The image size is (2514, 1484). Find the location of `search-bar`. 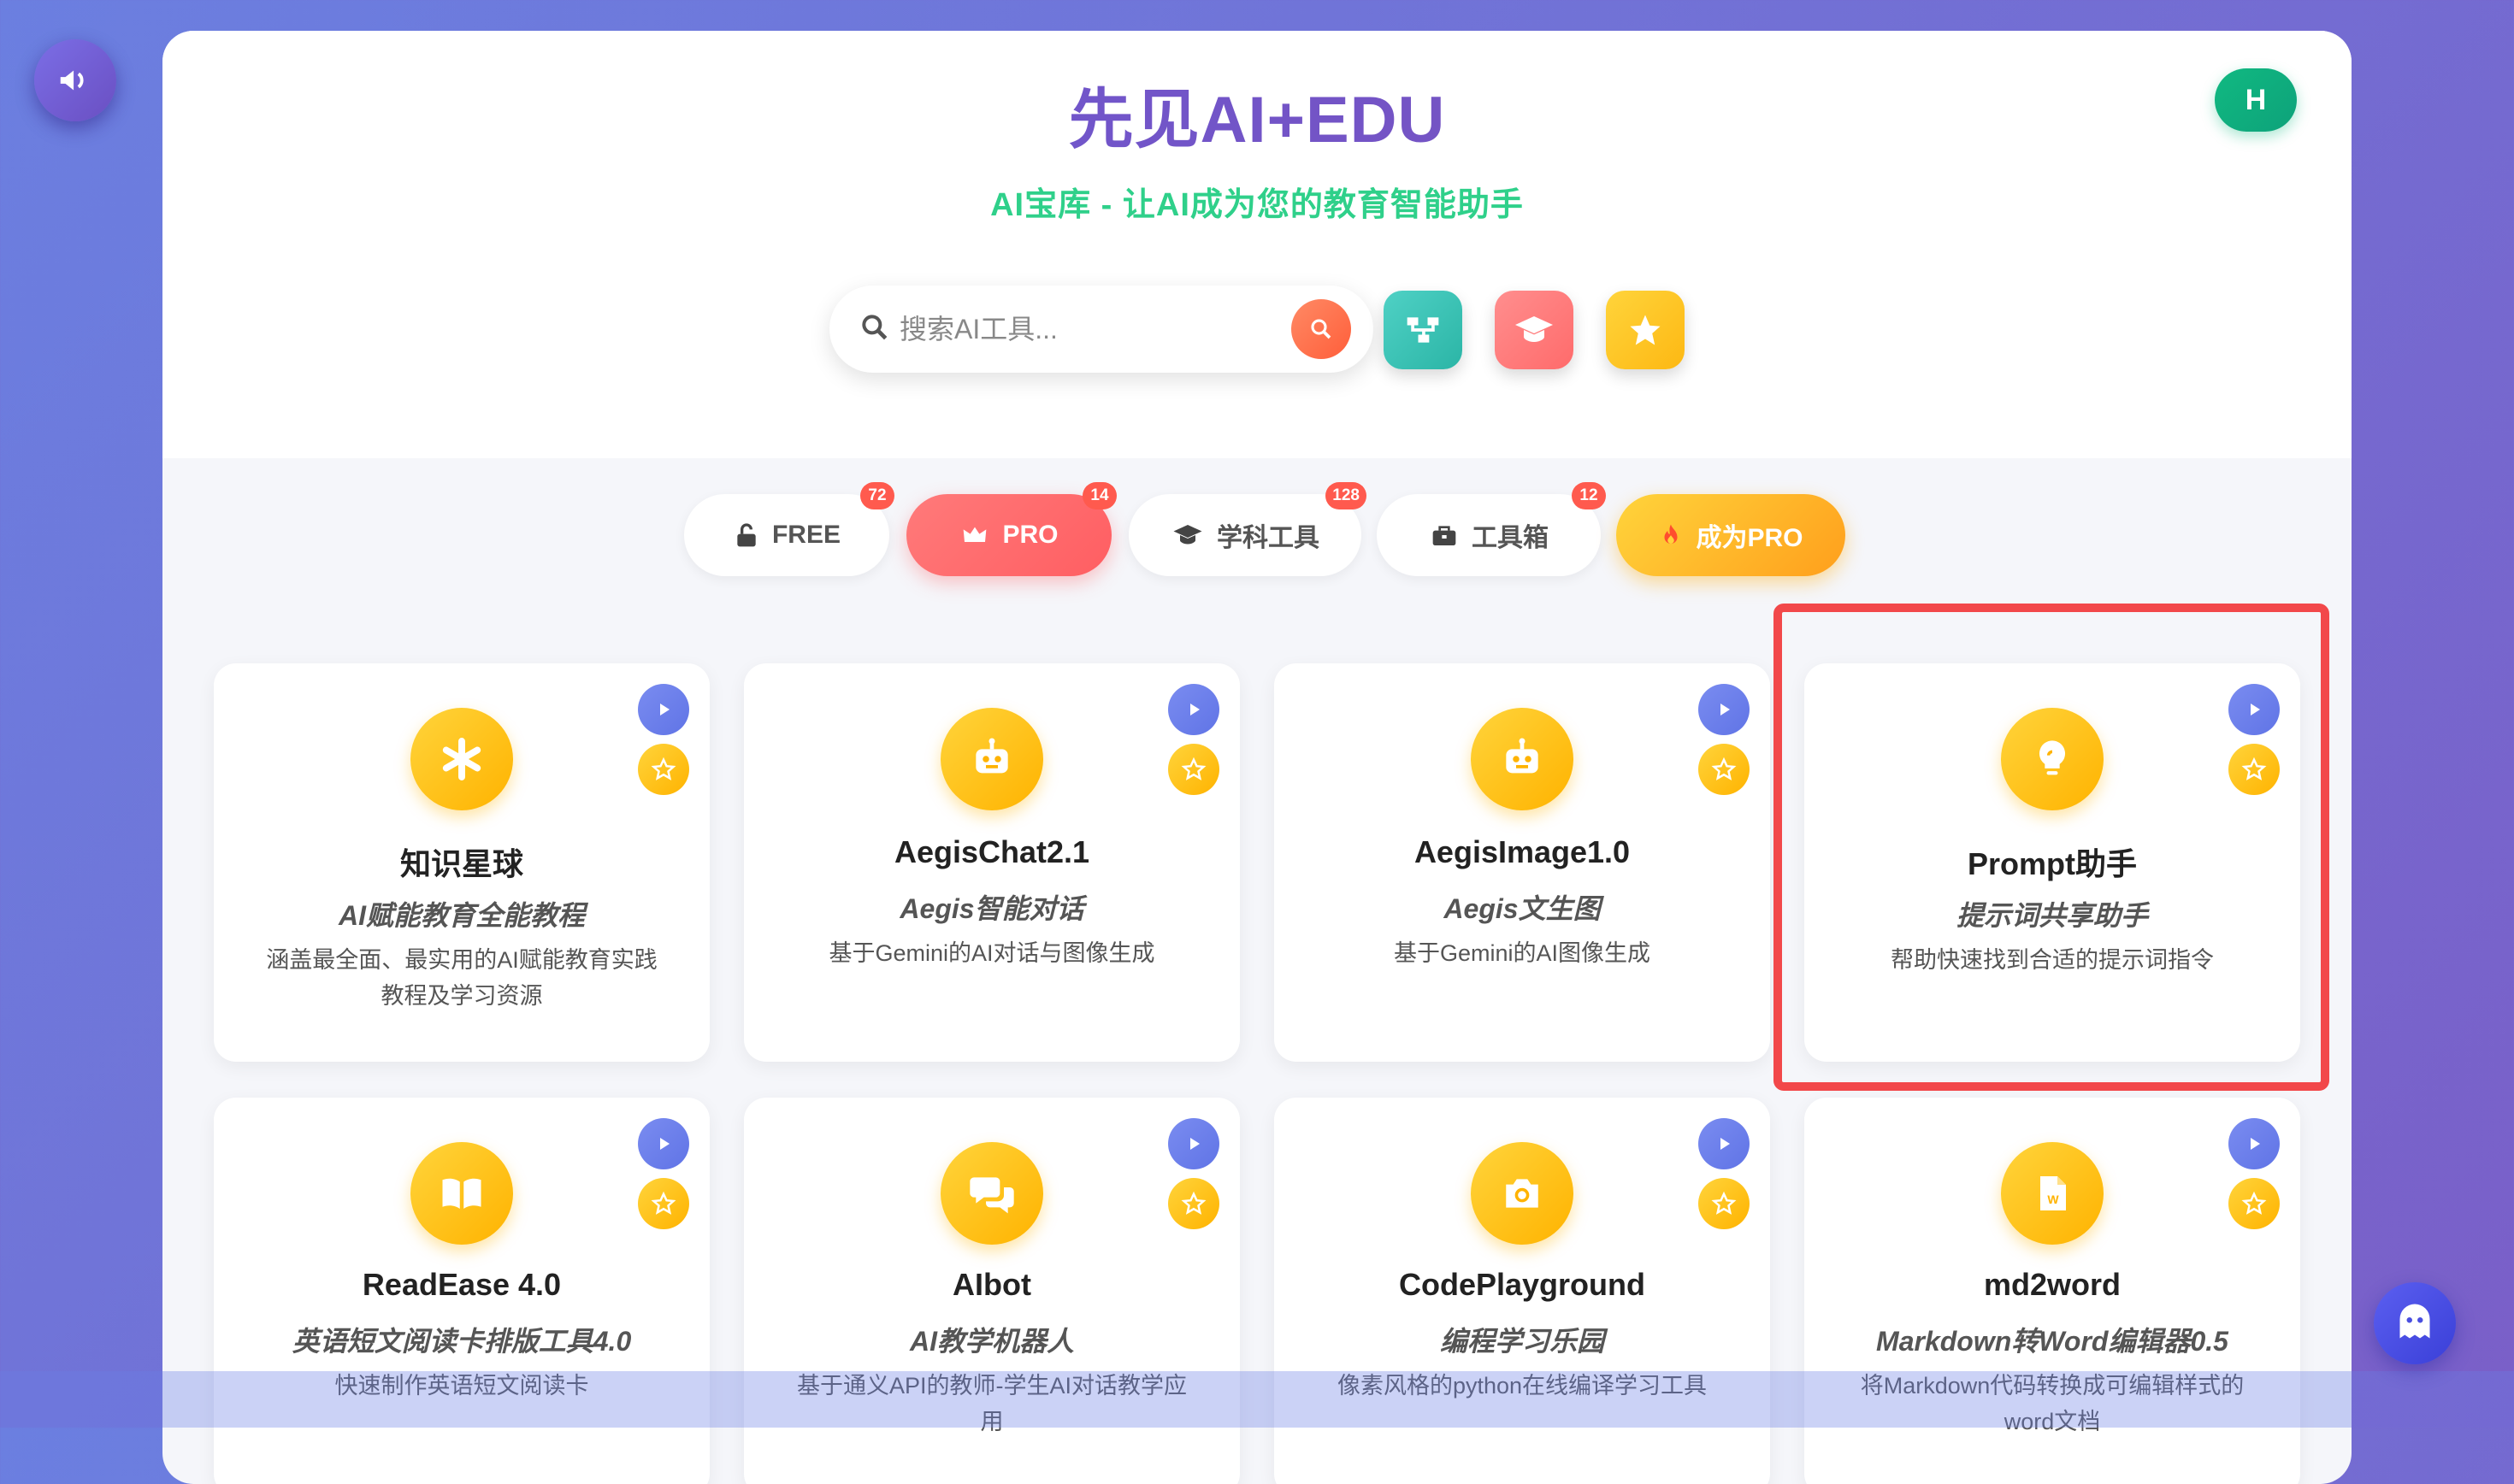

search-bar is located at coordinates (1101, 329).